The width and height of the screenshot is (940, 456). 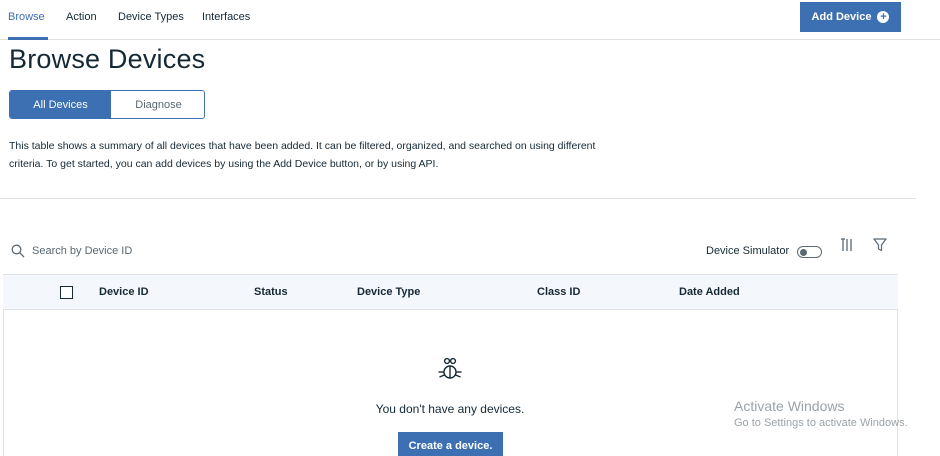 What do you see at coordinates (28, 20) in the screenshot?
I see `tab-browse: Browse` at bounding box center [28, 20].